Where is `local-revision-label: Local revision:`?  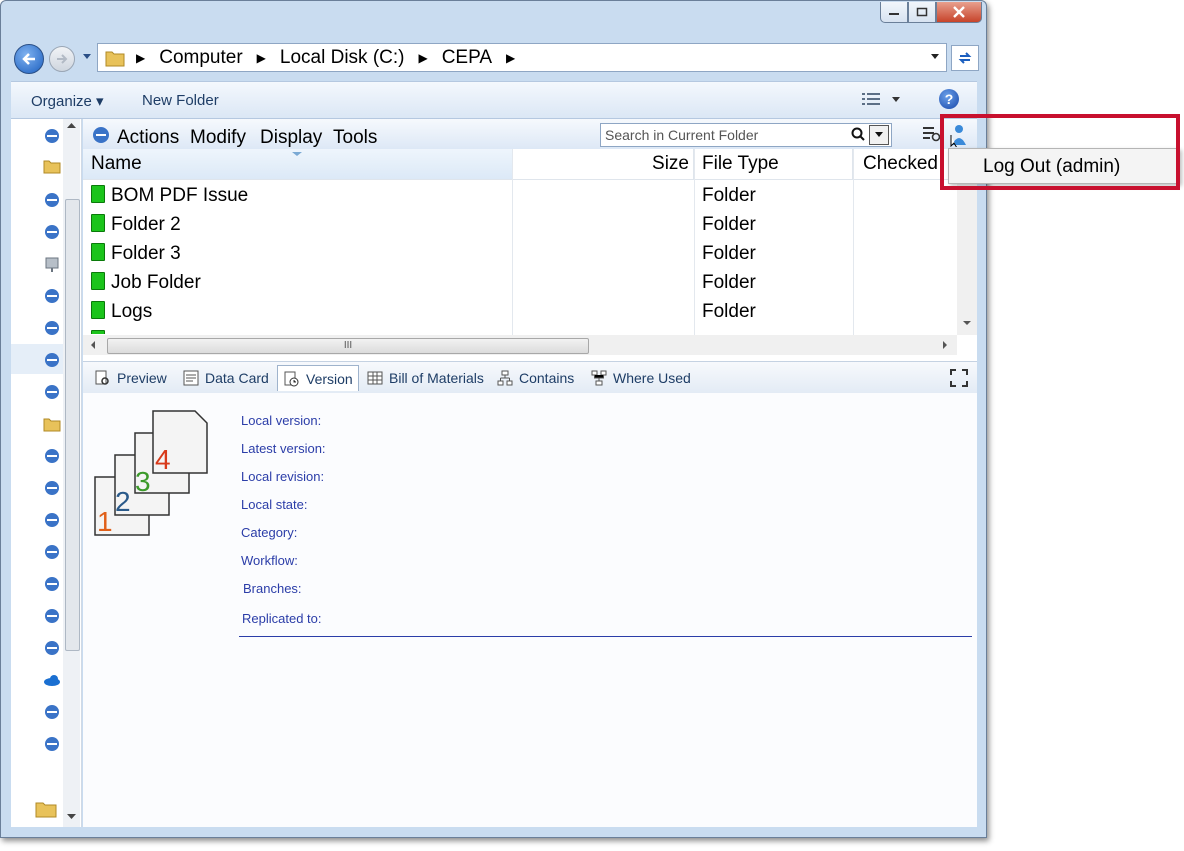 local-revision-label: Local revision: is located at coordinates (283, 476).